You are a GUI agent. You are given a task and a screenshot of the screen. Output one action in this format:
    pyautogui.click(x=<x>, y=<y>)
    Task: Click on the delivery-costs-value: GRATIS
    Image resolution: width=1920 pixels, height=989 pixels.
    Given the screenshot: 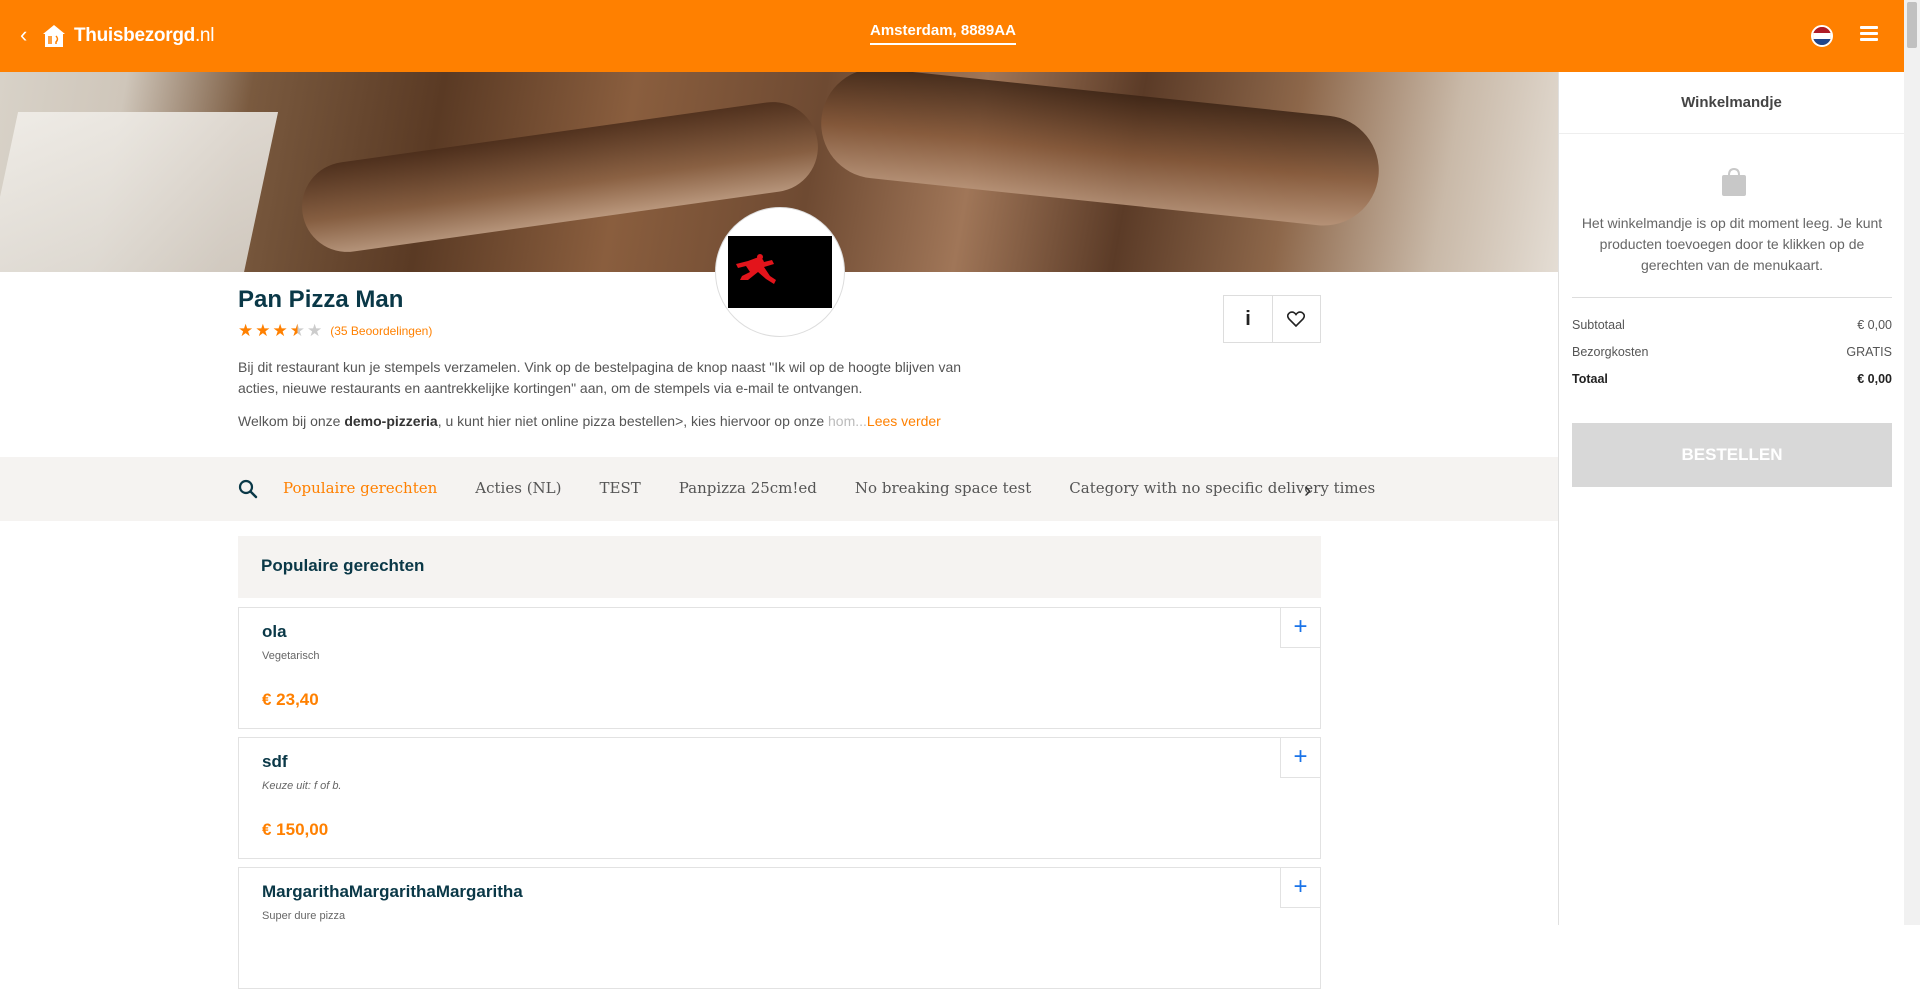 What is the action you would take?
    pyautogui.click(x=1869, y=352)
    